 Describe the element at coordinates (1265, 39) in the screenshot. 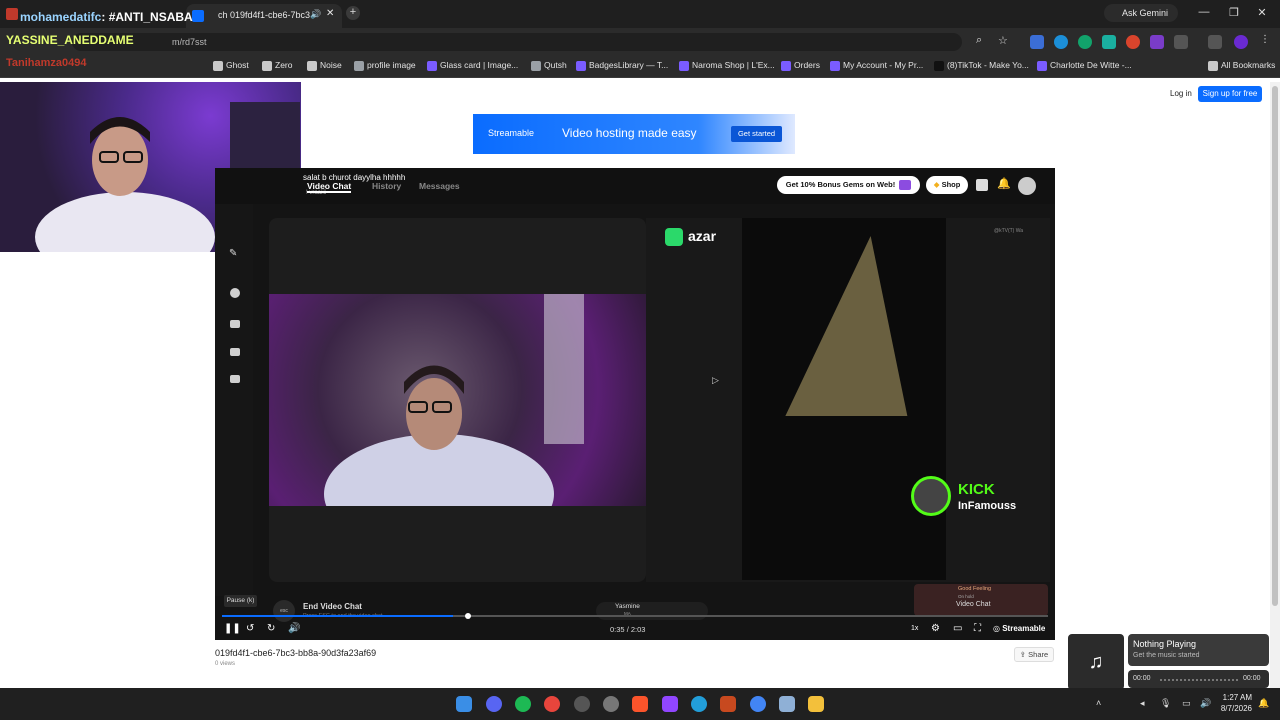

I see `menu-kebab-icon: ⋮` at that location.